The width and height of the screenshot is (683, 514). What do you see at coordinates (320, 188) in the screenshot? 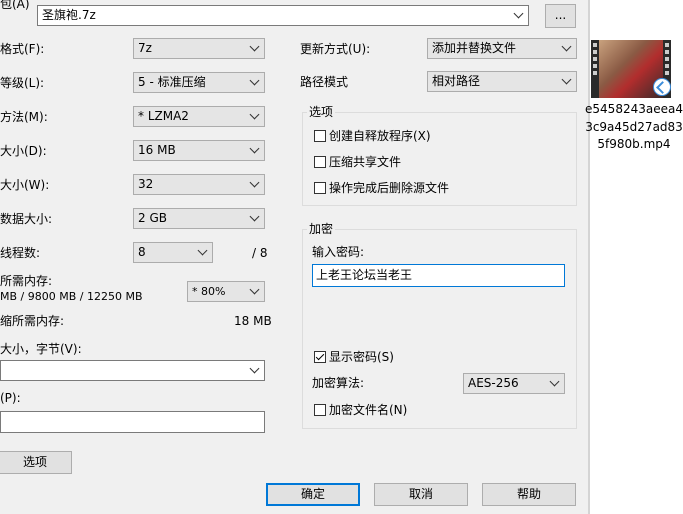
I see `delete-after-checkbox` at bounding box center [320, 188].